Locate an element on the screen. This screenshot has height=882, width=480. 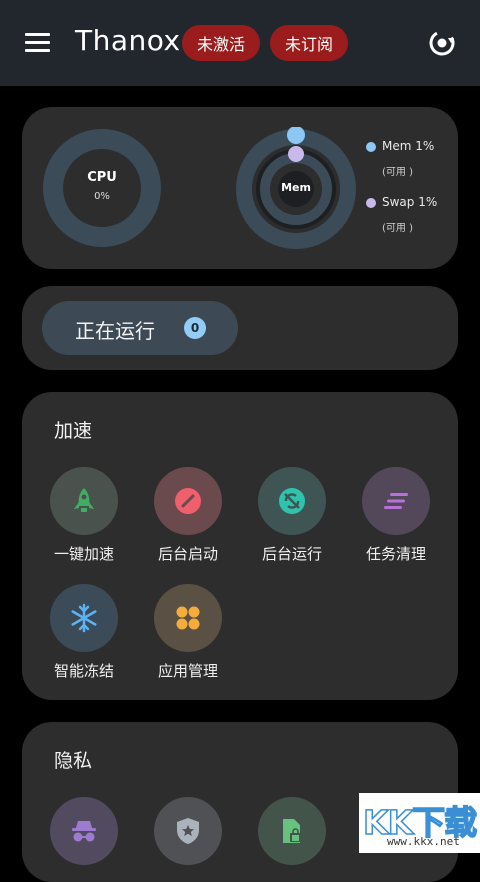
app-management-label: 应用管理 is located at coordinates (187, 671).